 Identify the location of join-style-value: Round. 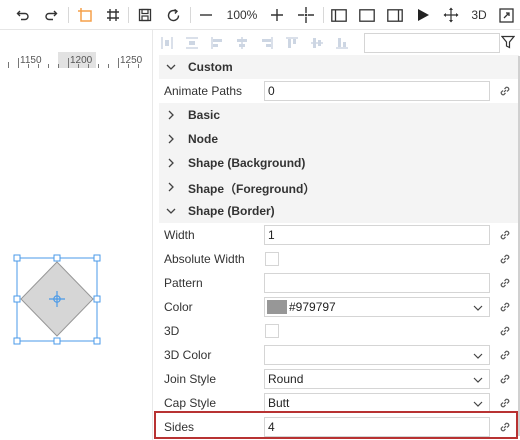
(286, 379).